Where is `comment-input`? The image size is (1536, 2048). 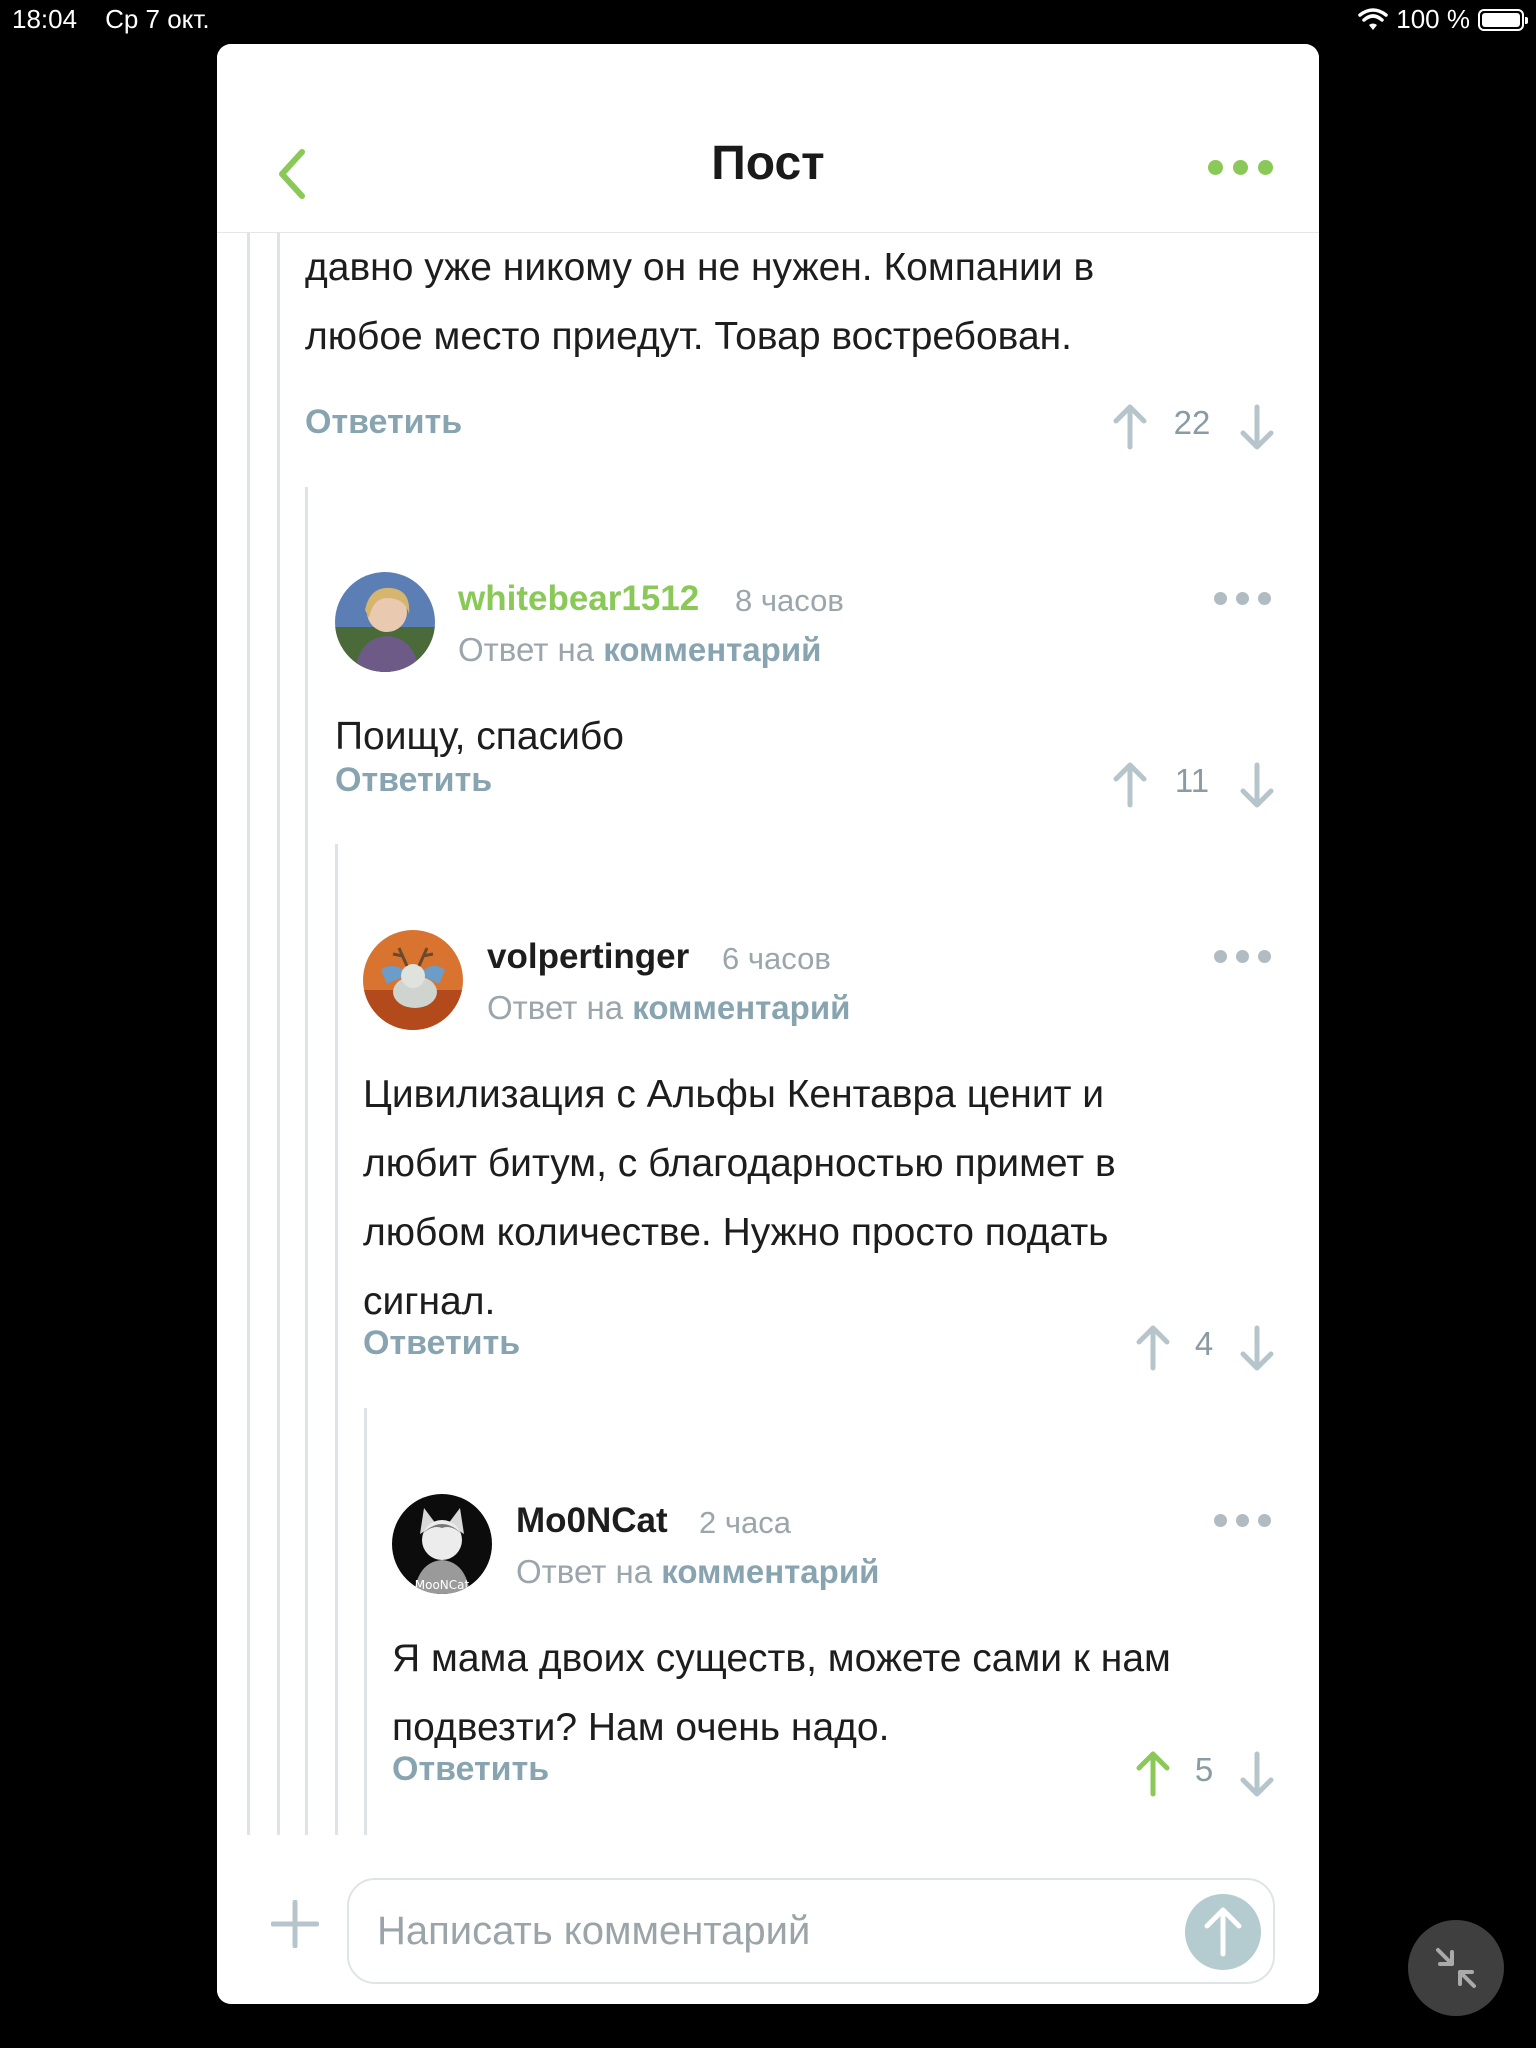 comment-input is located at coordinates (811, 1931).